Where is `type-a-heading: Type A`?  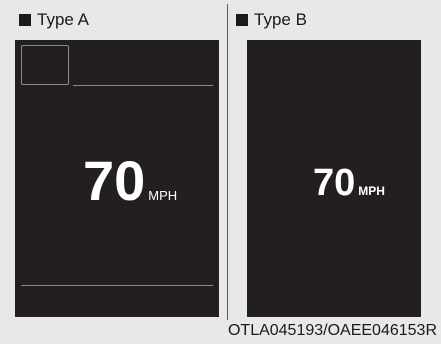
type-a-heading: Type A is located at coordinates (54, 19).